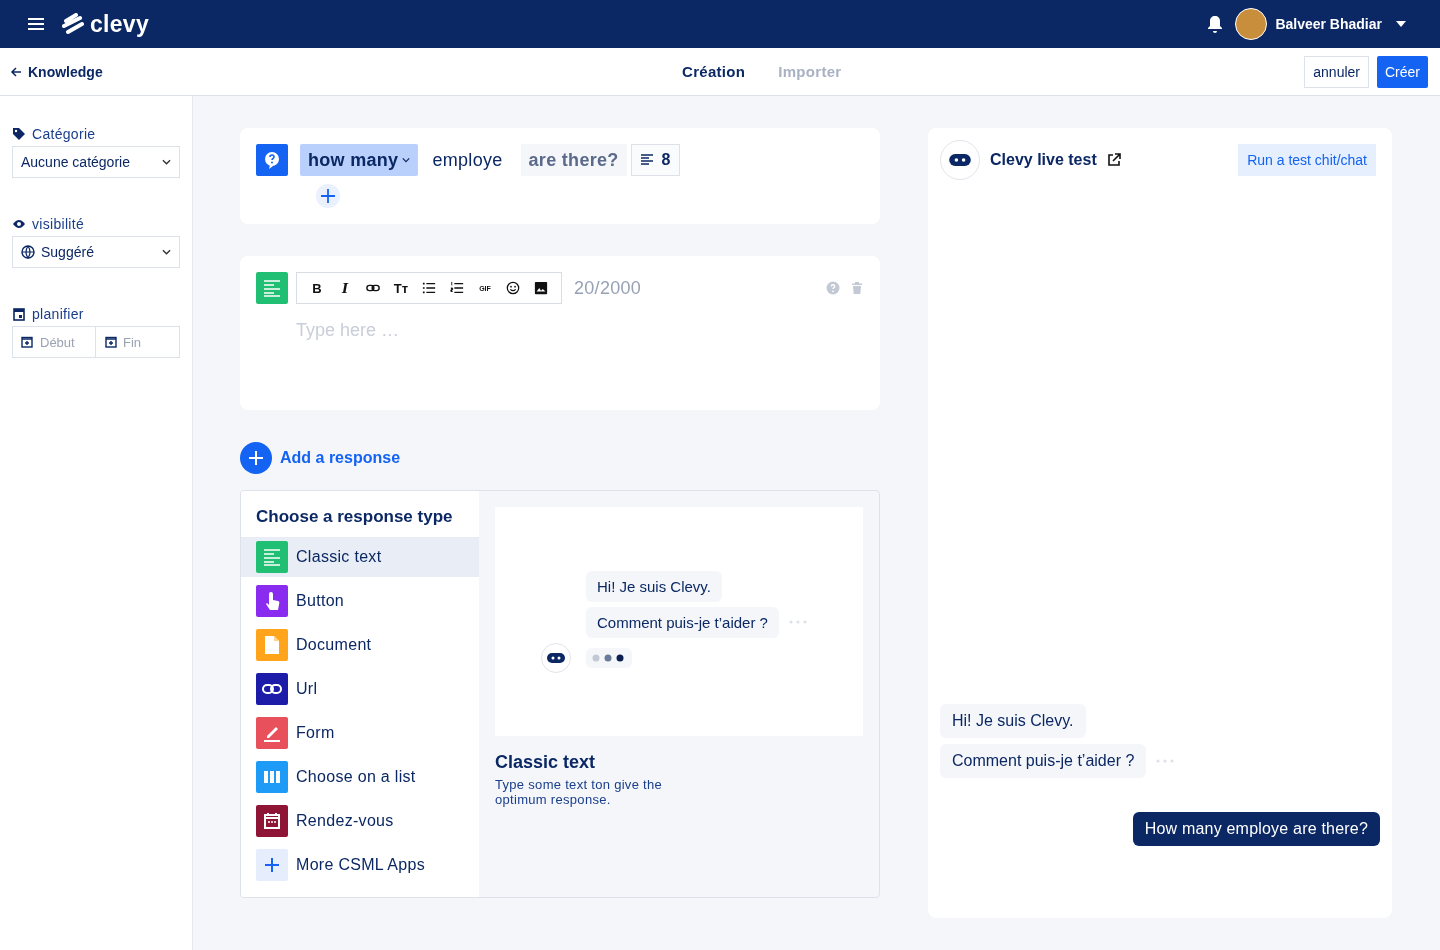 This screenshot has width=1440, height=950. What do you see at coordinates (138, 342) in the screenshot?
I see `end-date-field: Fin` at bounding box center [138, 342].